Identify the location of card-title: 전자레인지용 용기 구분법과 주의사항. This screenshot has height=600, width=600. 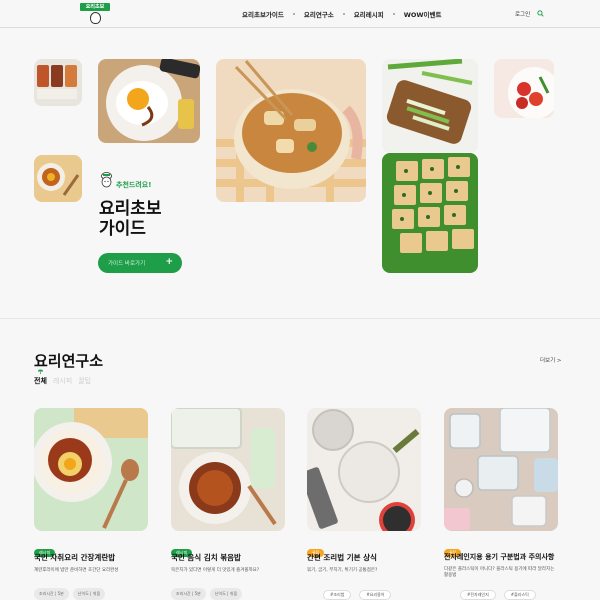
(499, 557).